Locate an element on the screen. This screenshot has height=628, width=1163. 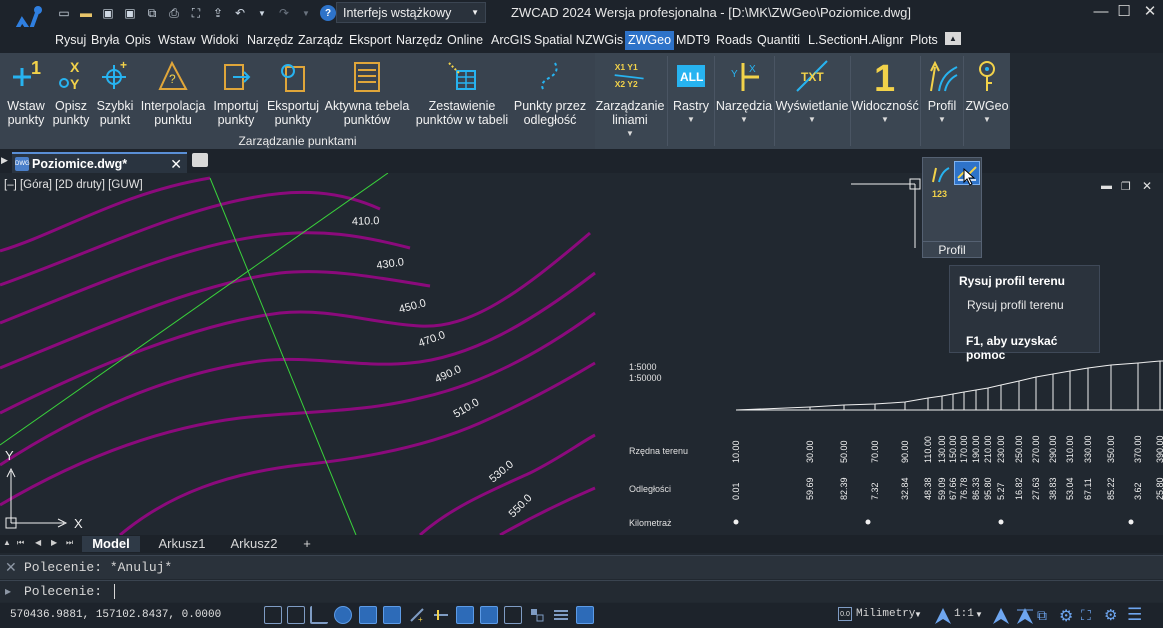
annotation-scale-icon is located at coordinates (943, 616).